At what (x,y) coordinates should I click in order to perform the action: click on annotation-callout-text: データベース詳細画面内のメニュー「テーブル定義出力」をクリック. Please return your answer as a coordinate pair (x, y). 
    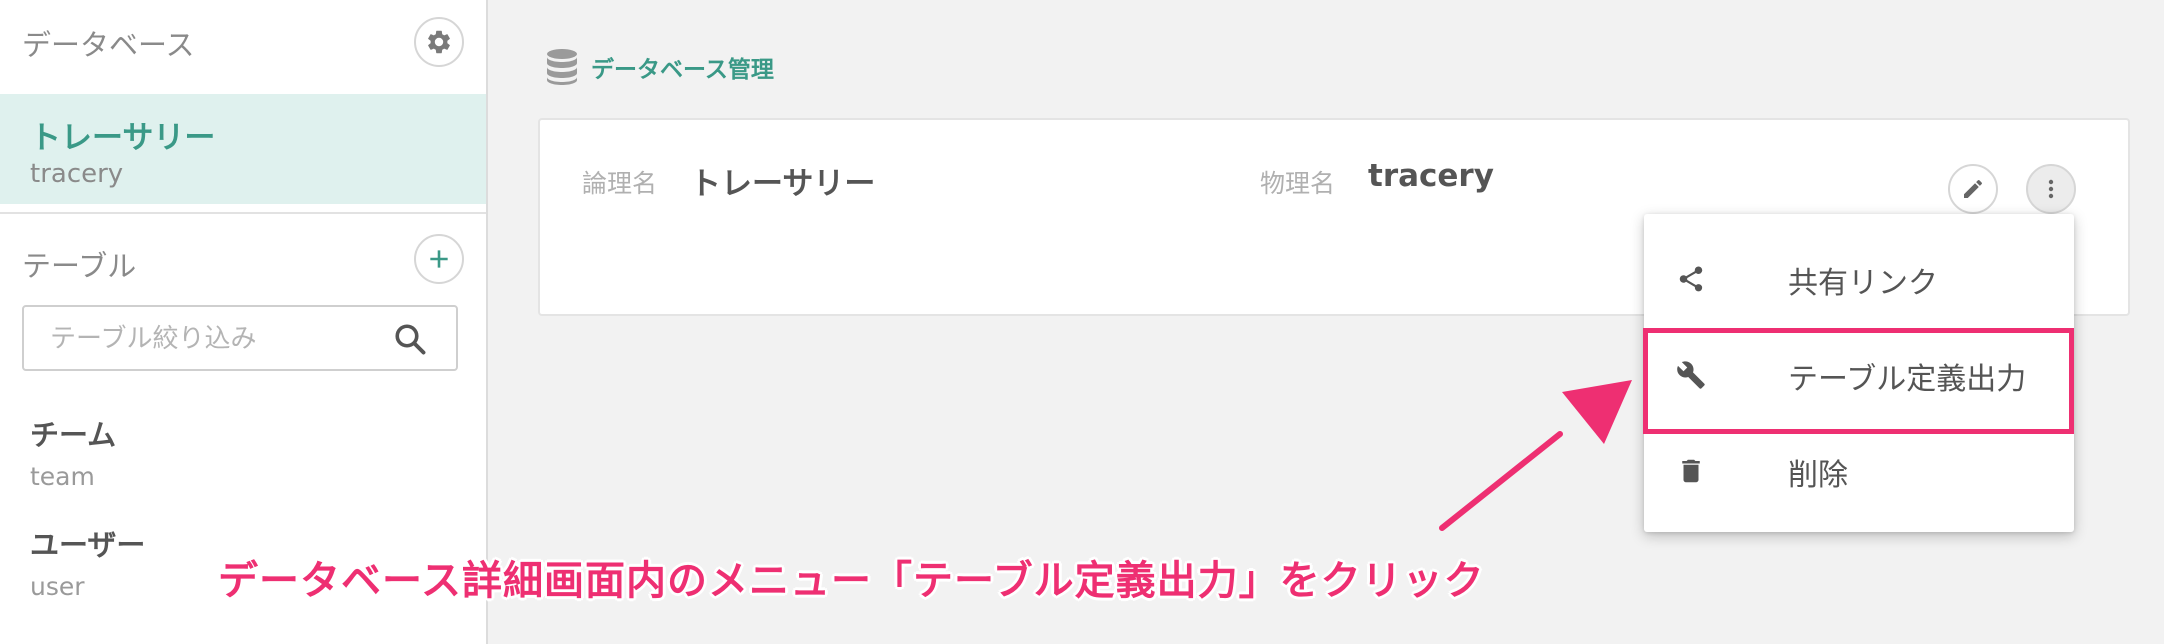
    Looking at the image, I should click on (851, 581).